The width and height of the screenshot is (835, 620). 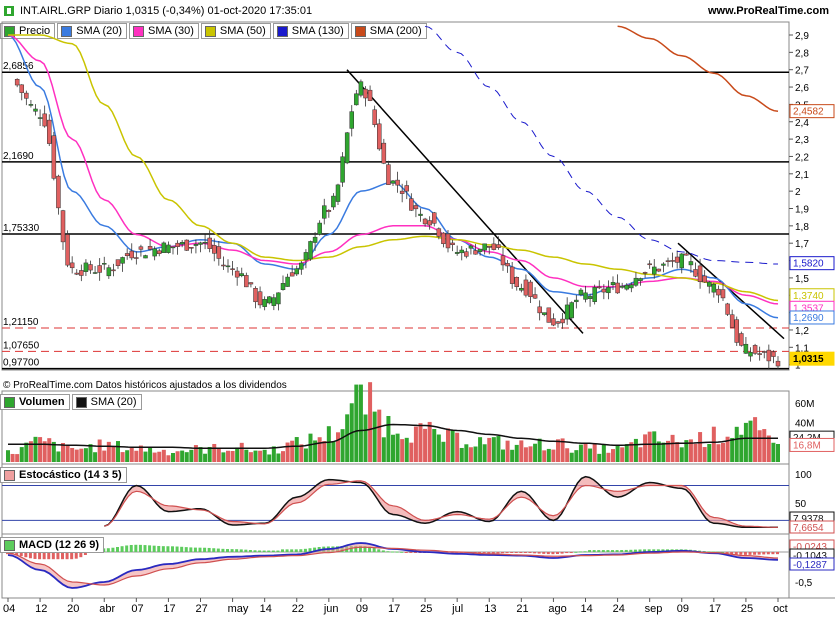 I want to click on macd-tag-label: -0,1043, so click(x=810, y=556).